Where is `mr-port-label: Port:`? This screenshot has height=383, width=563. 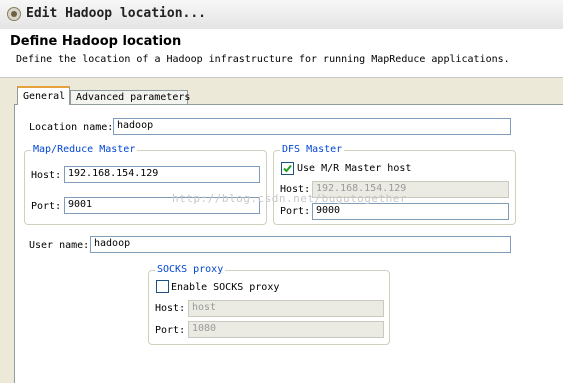 mr-port-label: Port: is located at coordinates (46, 206).